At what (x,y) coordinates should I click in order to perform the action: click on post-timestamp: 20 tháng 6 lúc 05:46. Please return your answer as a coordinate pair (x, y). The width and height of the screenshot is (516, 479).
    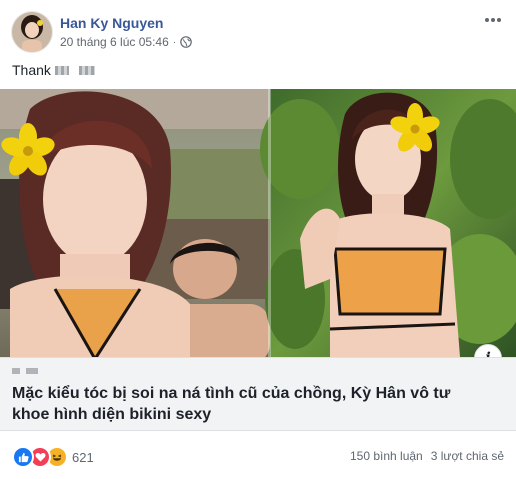
    Looking at the image, I should click on (114, 42).